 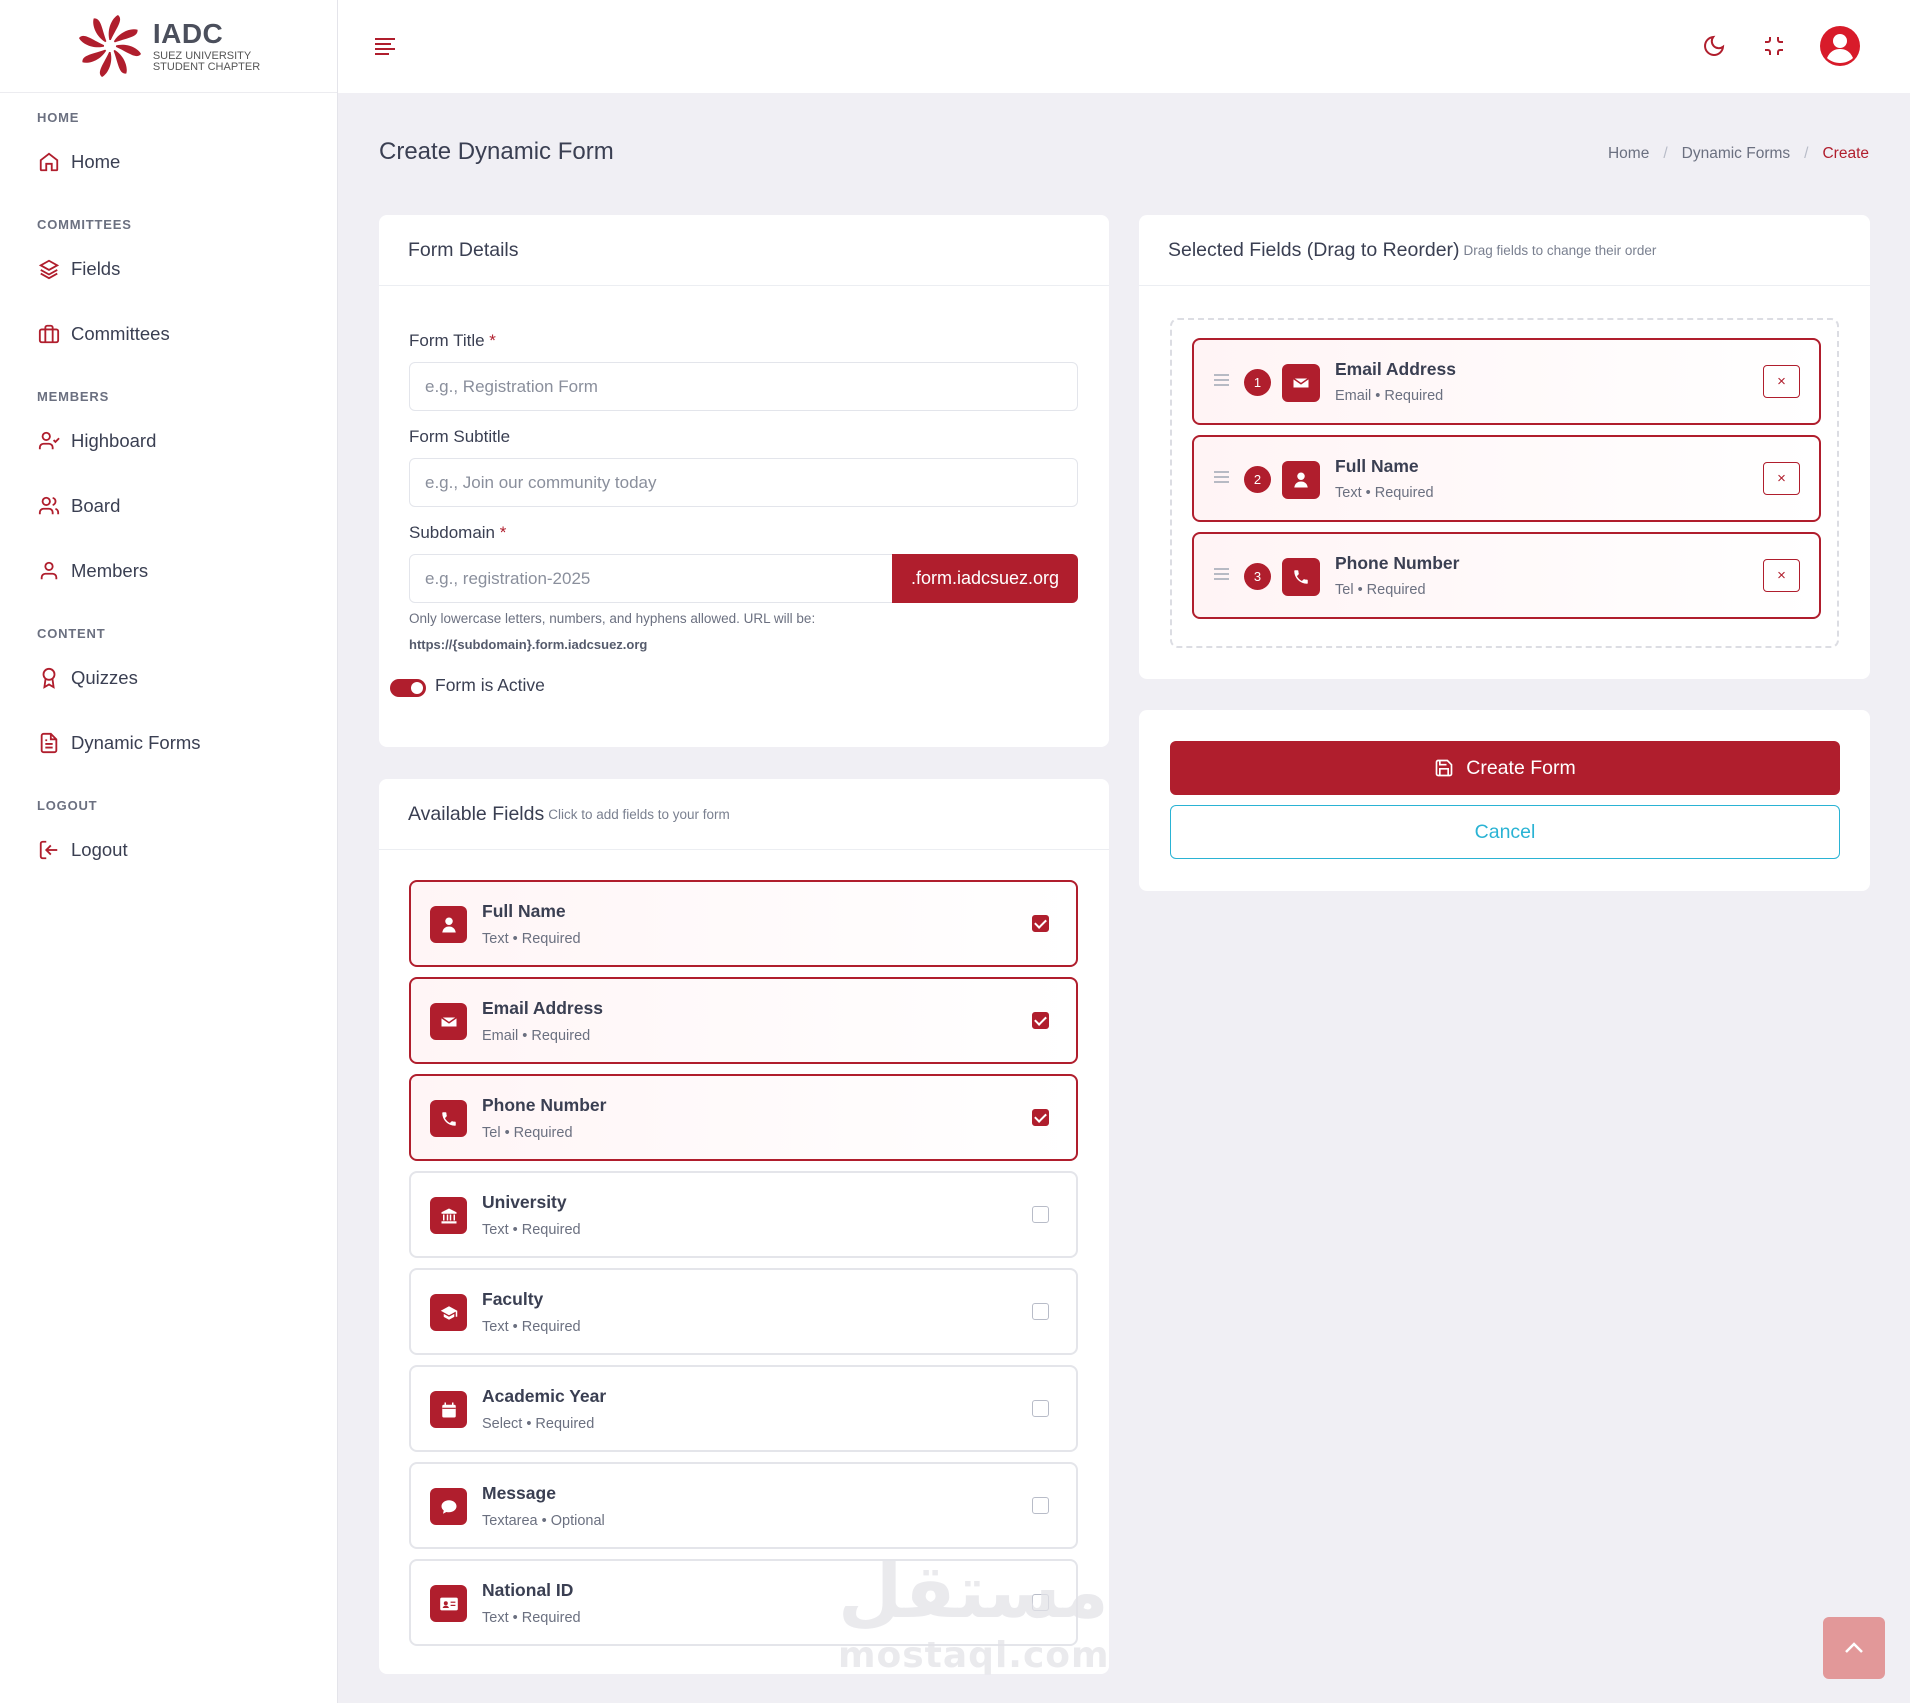 What do you see at coordinates (496, 151) in the screenshot?
I see `page-title: Create Dynamic Form` at bounding box center [496, 151].